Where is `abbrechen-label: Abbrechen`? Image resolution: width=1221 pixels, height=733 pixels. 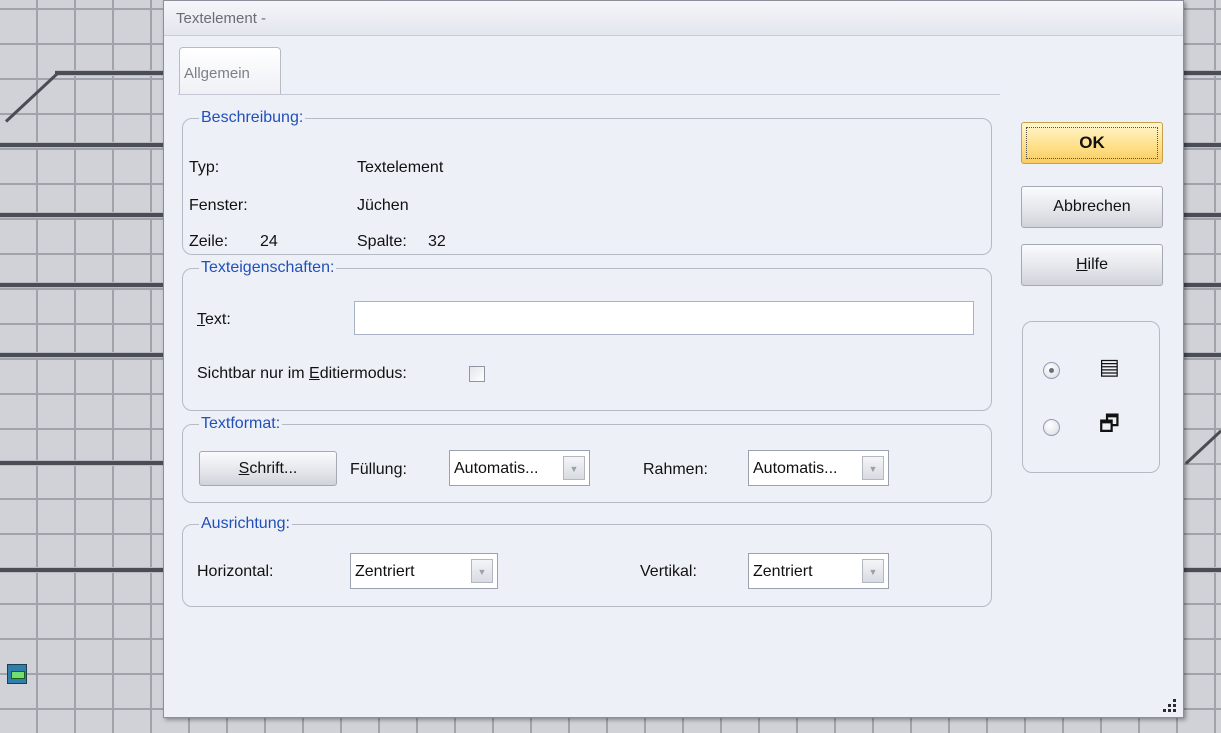
abbrechen-label: Abbrechen is located at coordinates (1092, 206).